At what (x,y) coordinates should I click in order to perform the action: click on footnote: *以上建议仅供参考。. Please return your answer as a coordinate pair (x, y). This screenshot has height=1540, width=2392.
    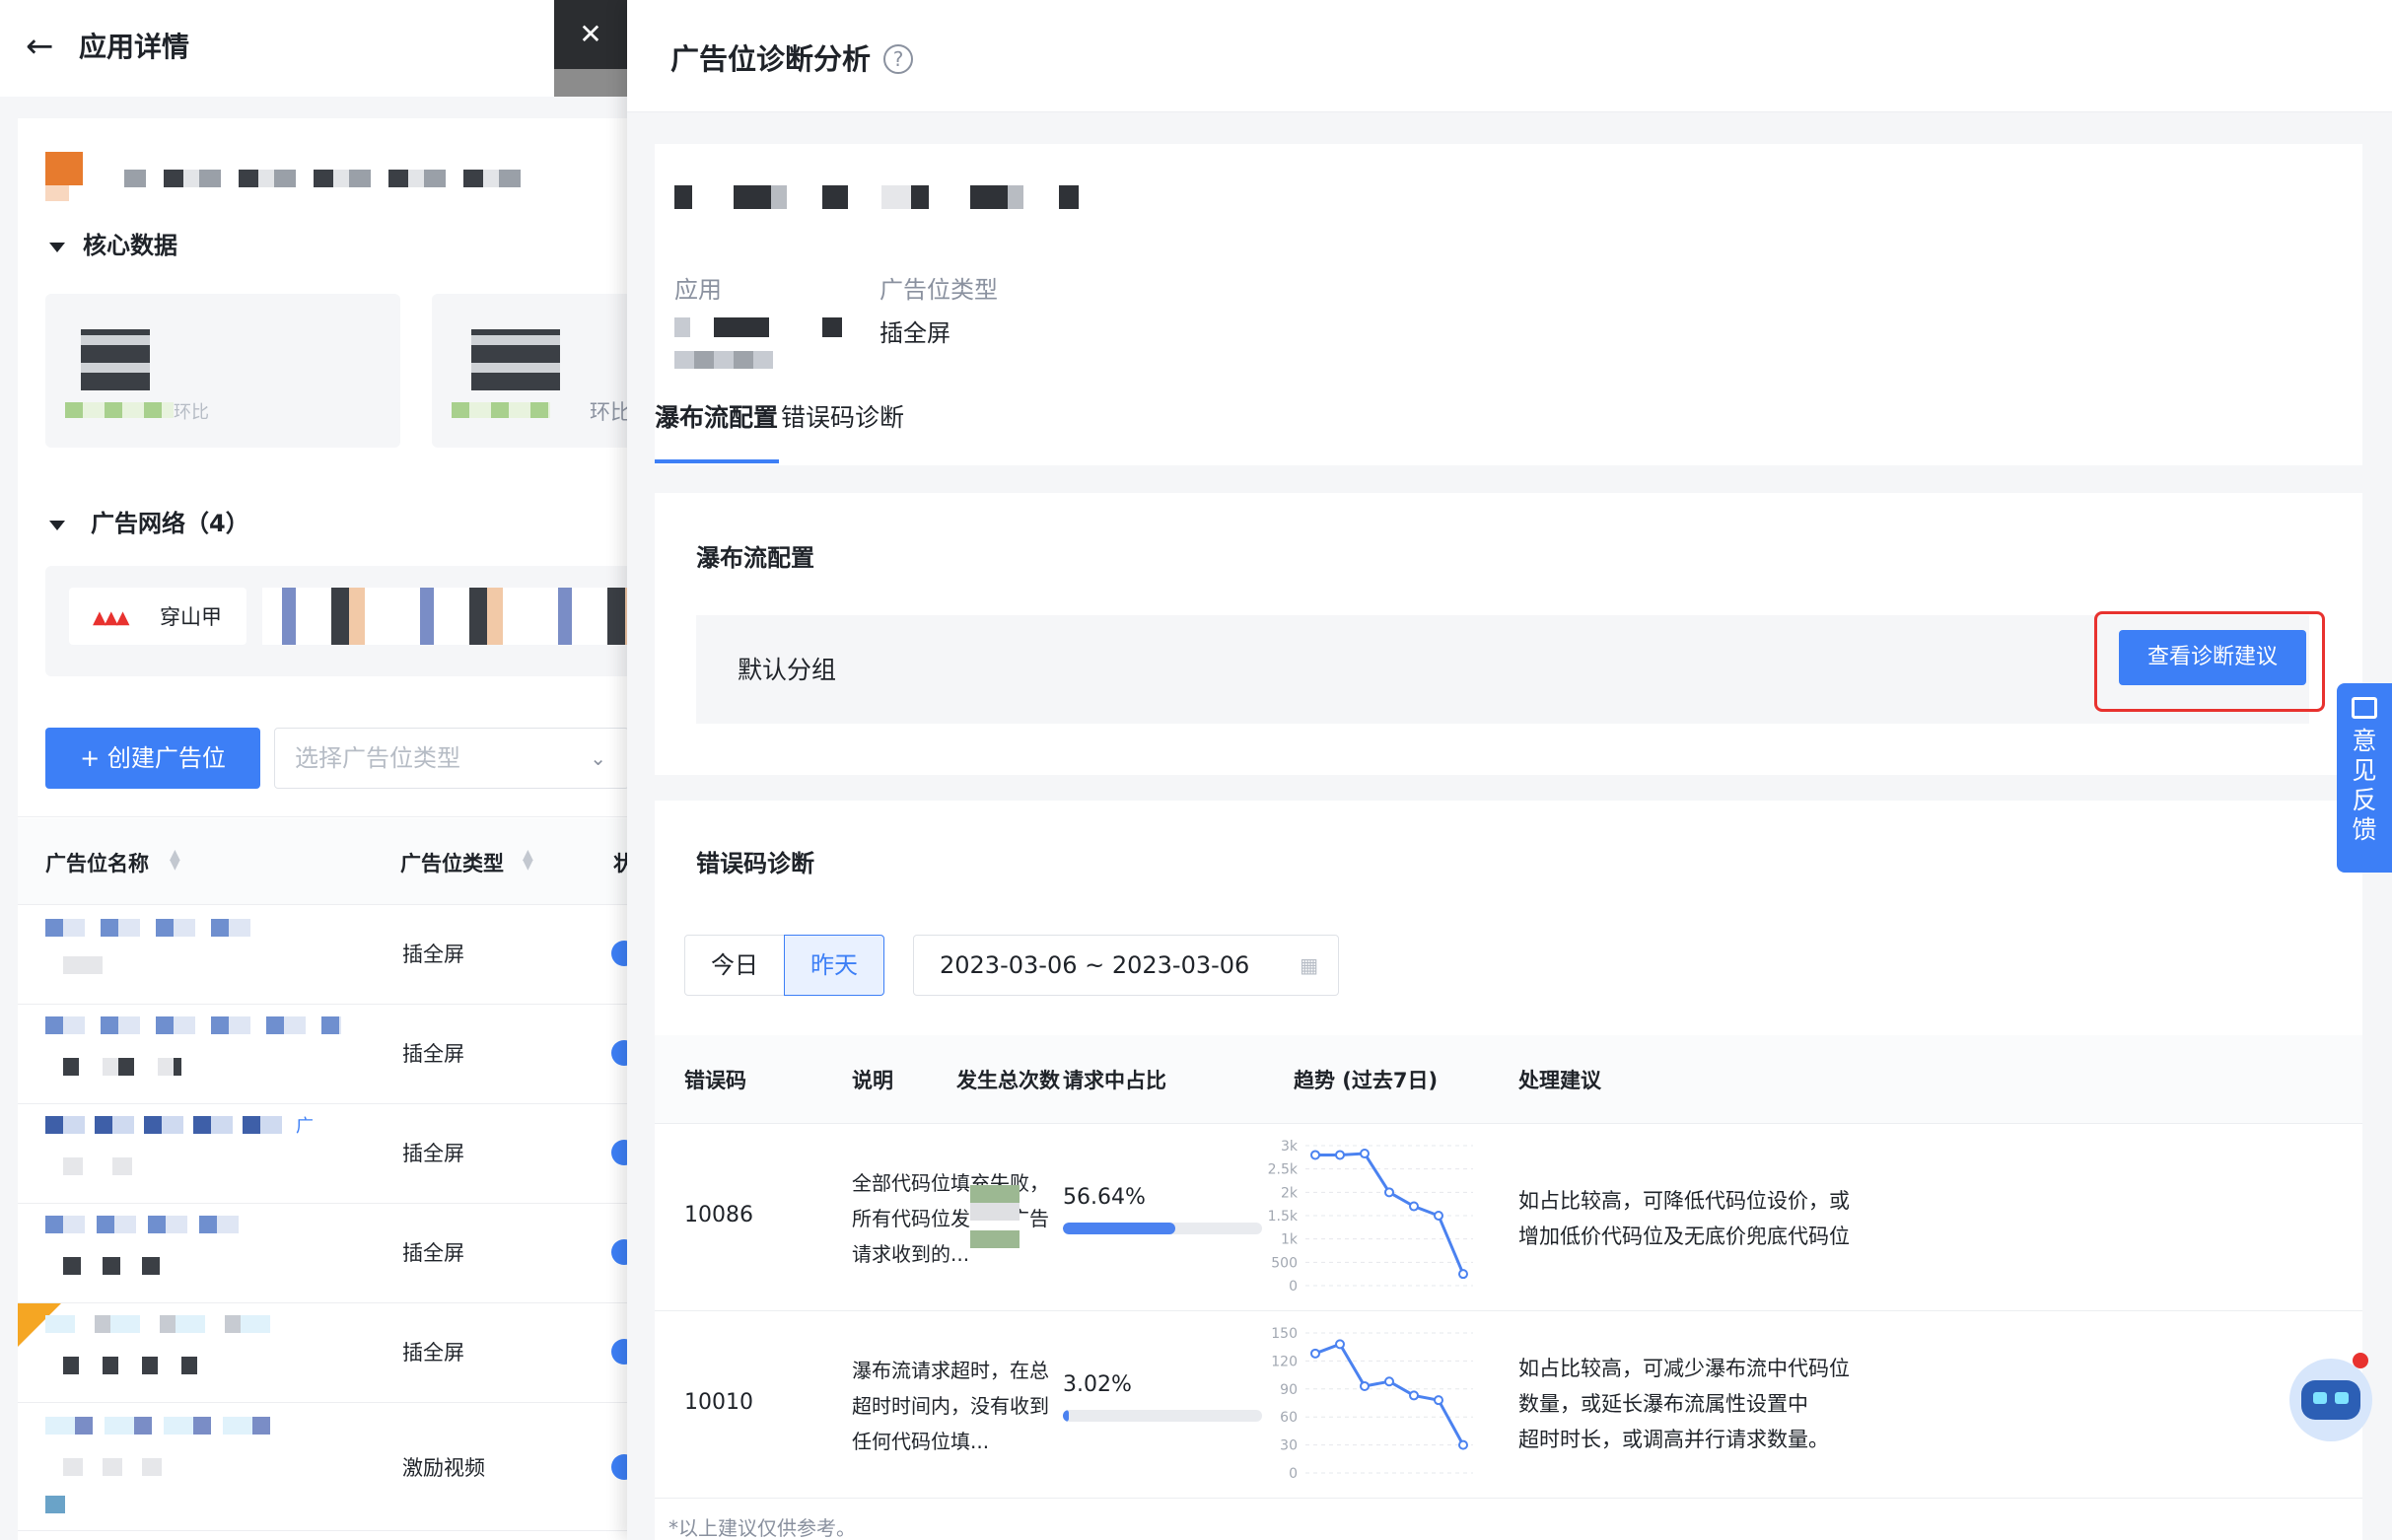
    Looking at the image, I should click on (762, 1528).